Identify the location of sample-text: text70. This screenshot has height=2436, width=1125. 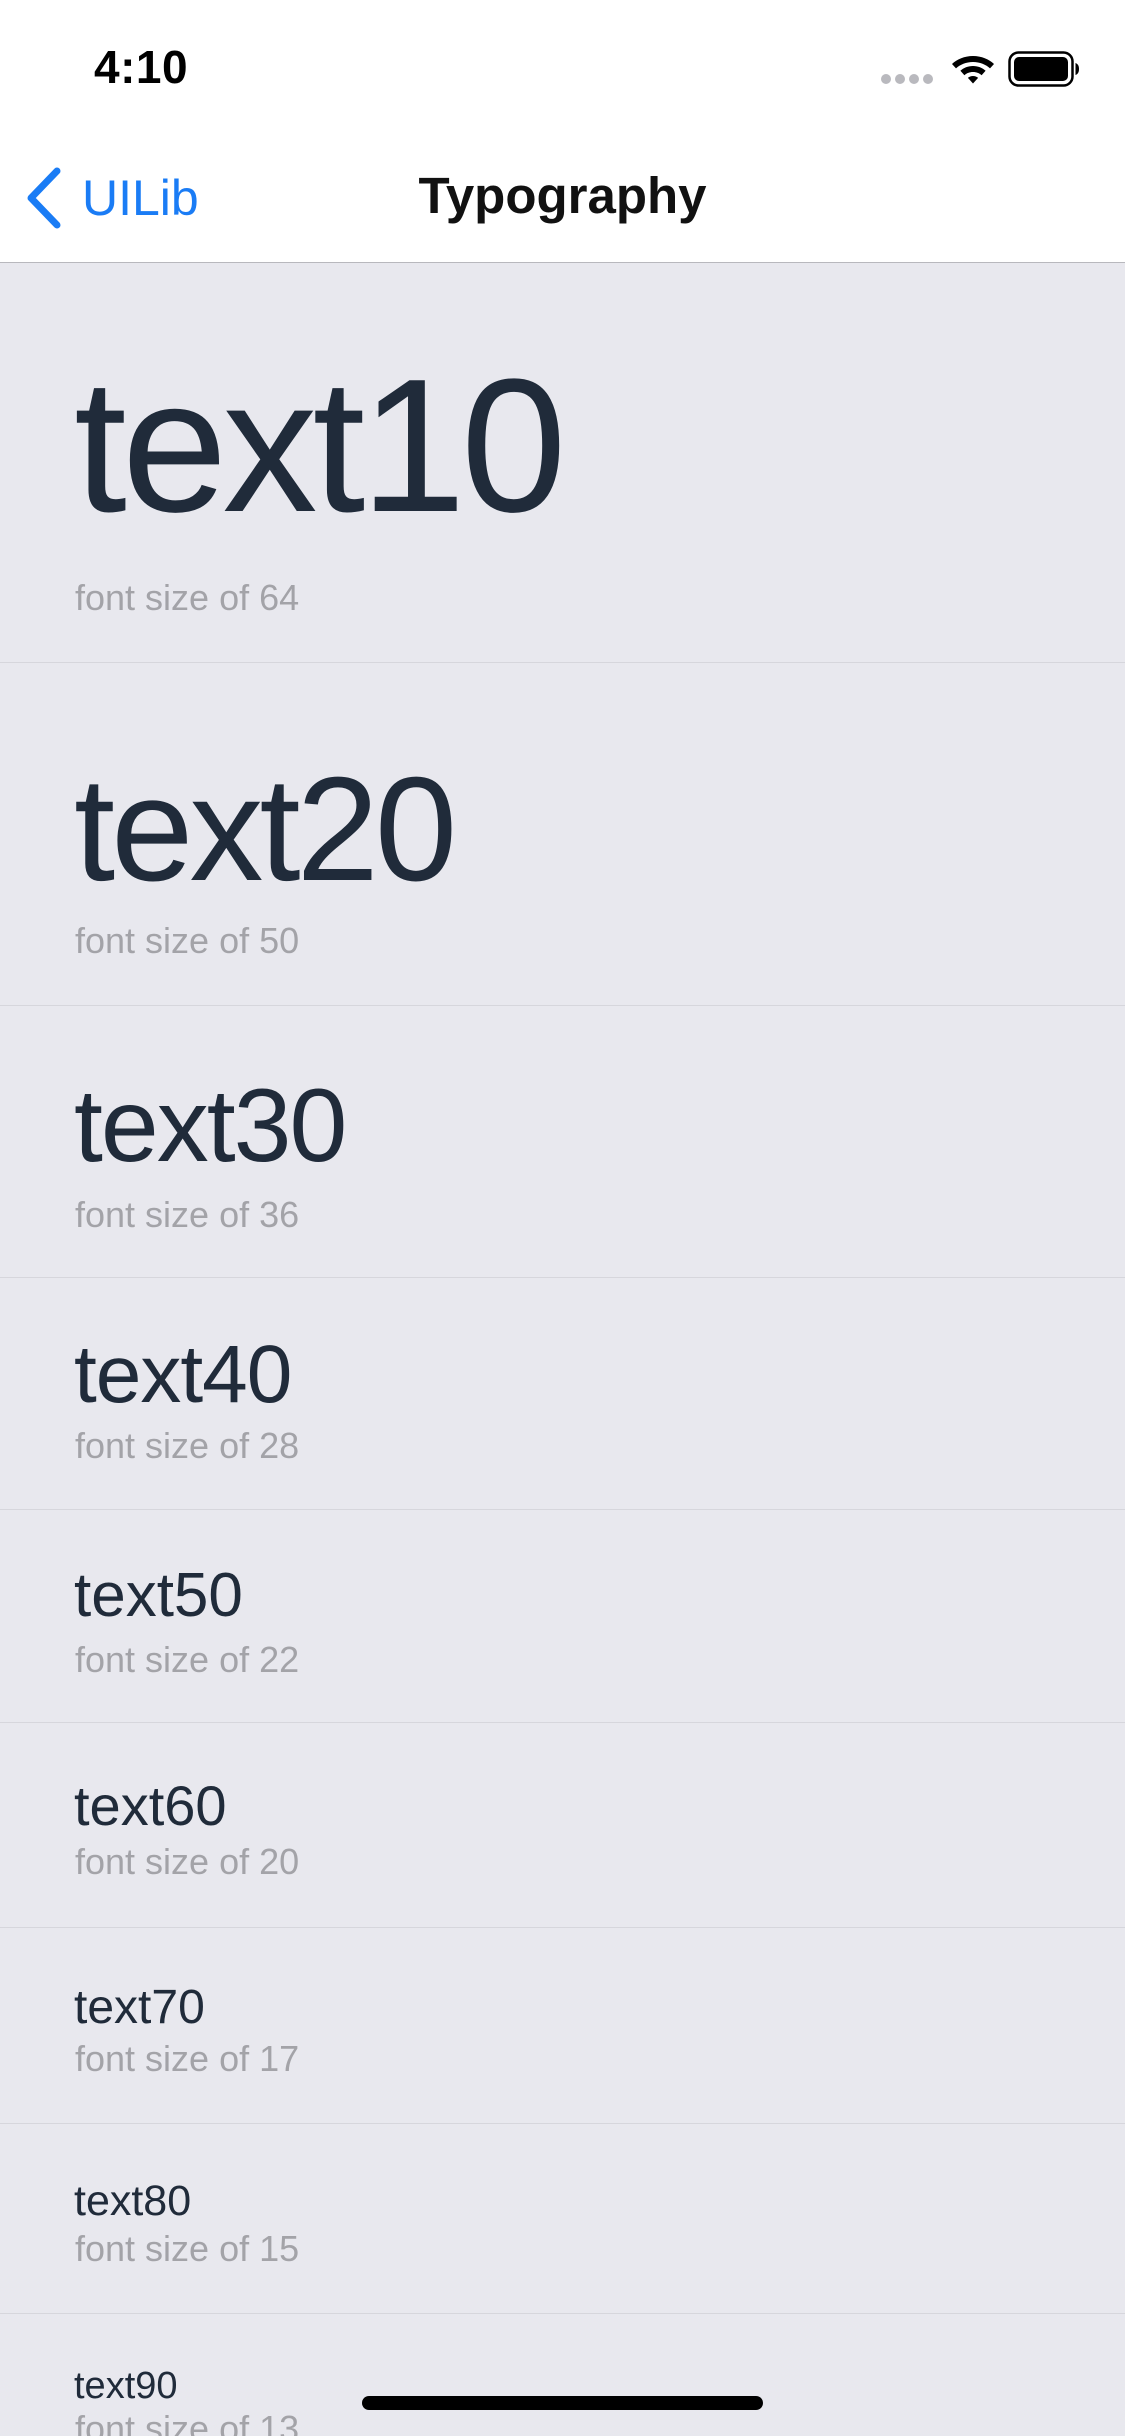
(139, 2007).